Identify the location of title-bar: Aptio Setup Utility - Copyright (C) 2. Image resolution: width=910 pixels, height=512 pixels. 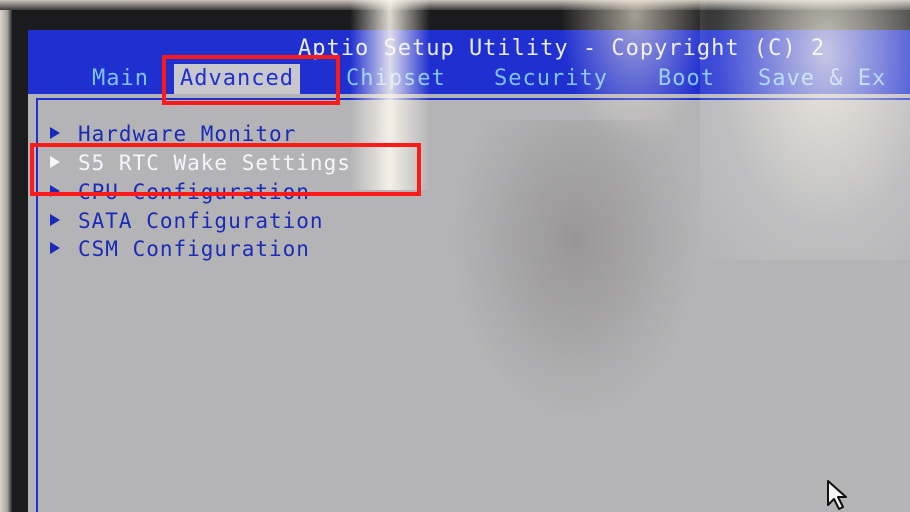
(469, 47).